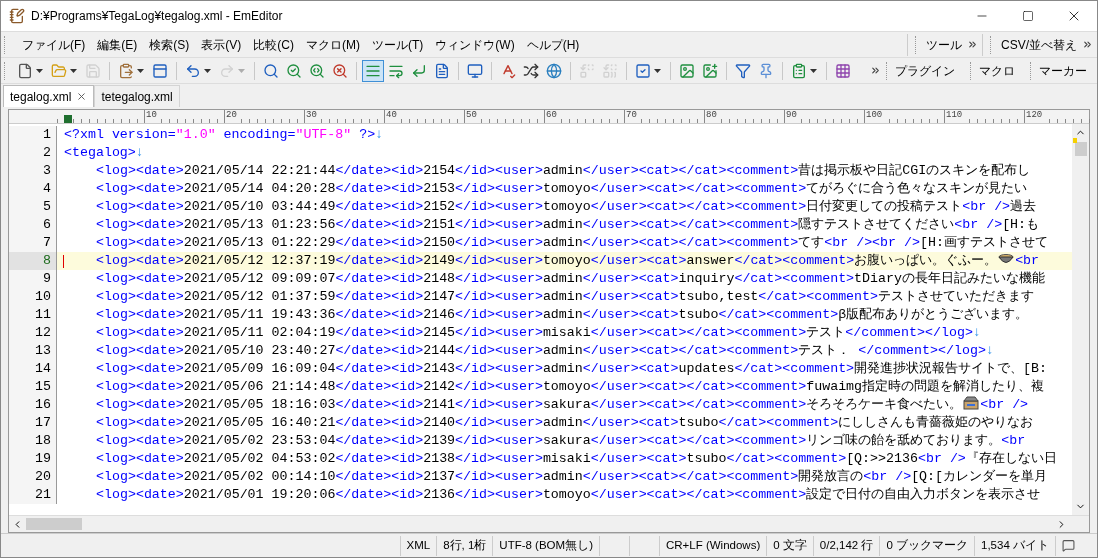 The width and height of the screenshot is (1098, 558). What do you see at coordinates (47, 188) in the screenshot?
I see `line-number: 4` at bounding box center [47, 188].